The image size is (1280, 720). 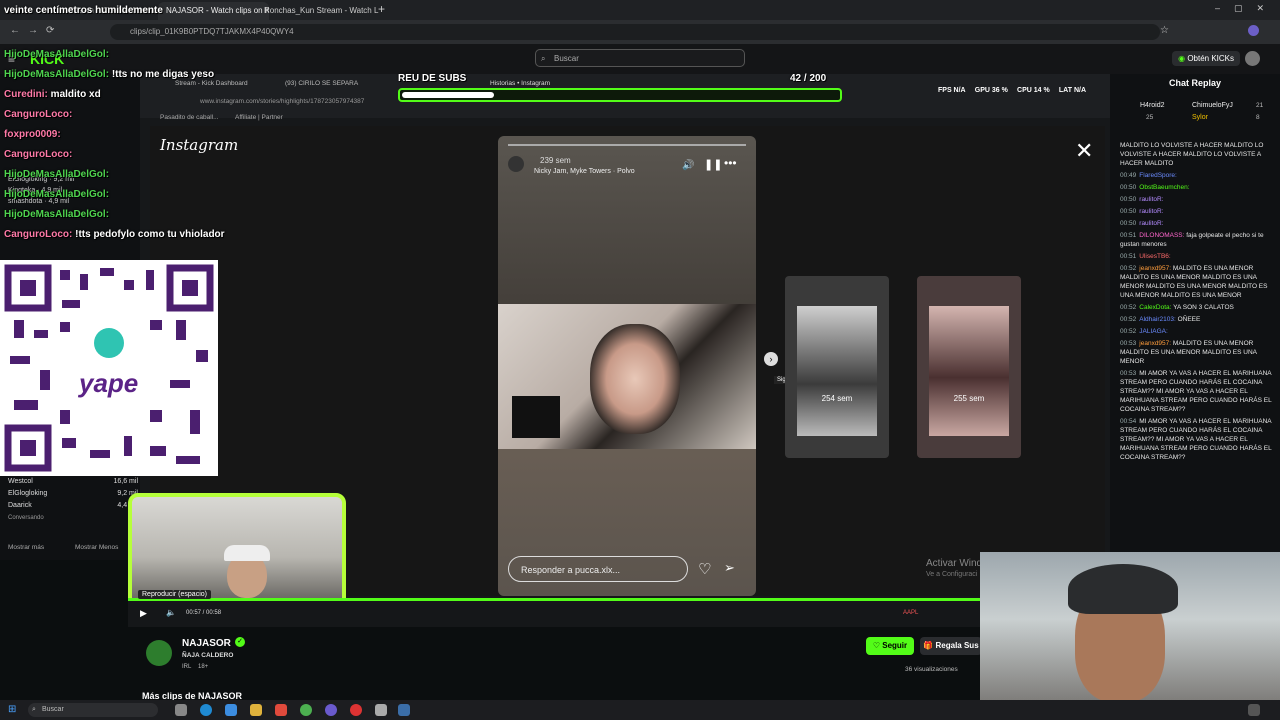 I want to click on taskbar-search: ⌕ Buscar, so click(x=93, y=710).